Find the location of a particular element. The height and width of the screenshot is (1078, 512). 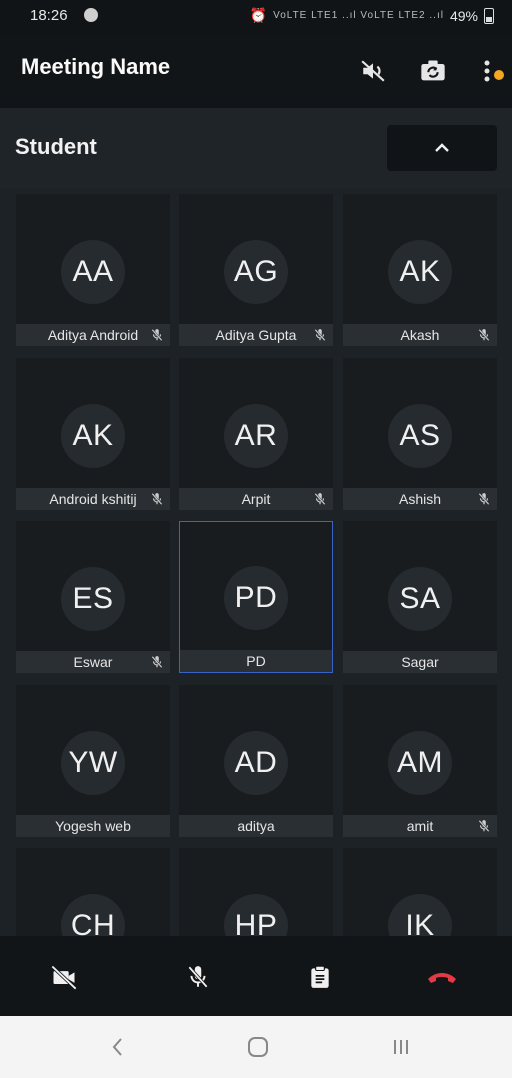

nav-recents-button is located at coordinates (401, 1047).